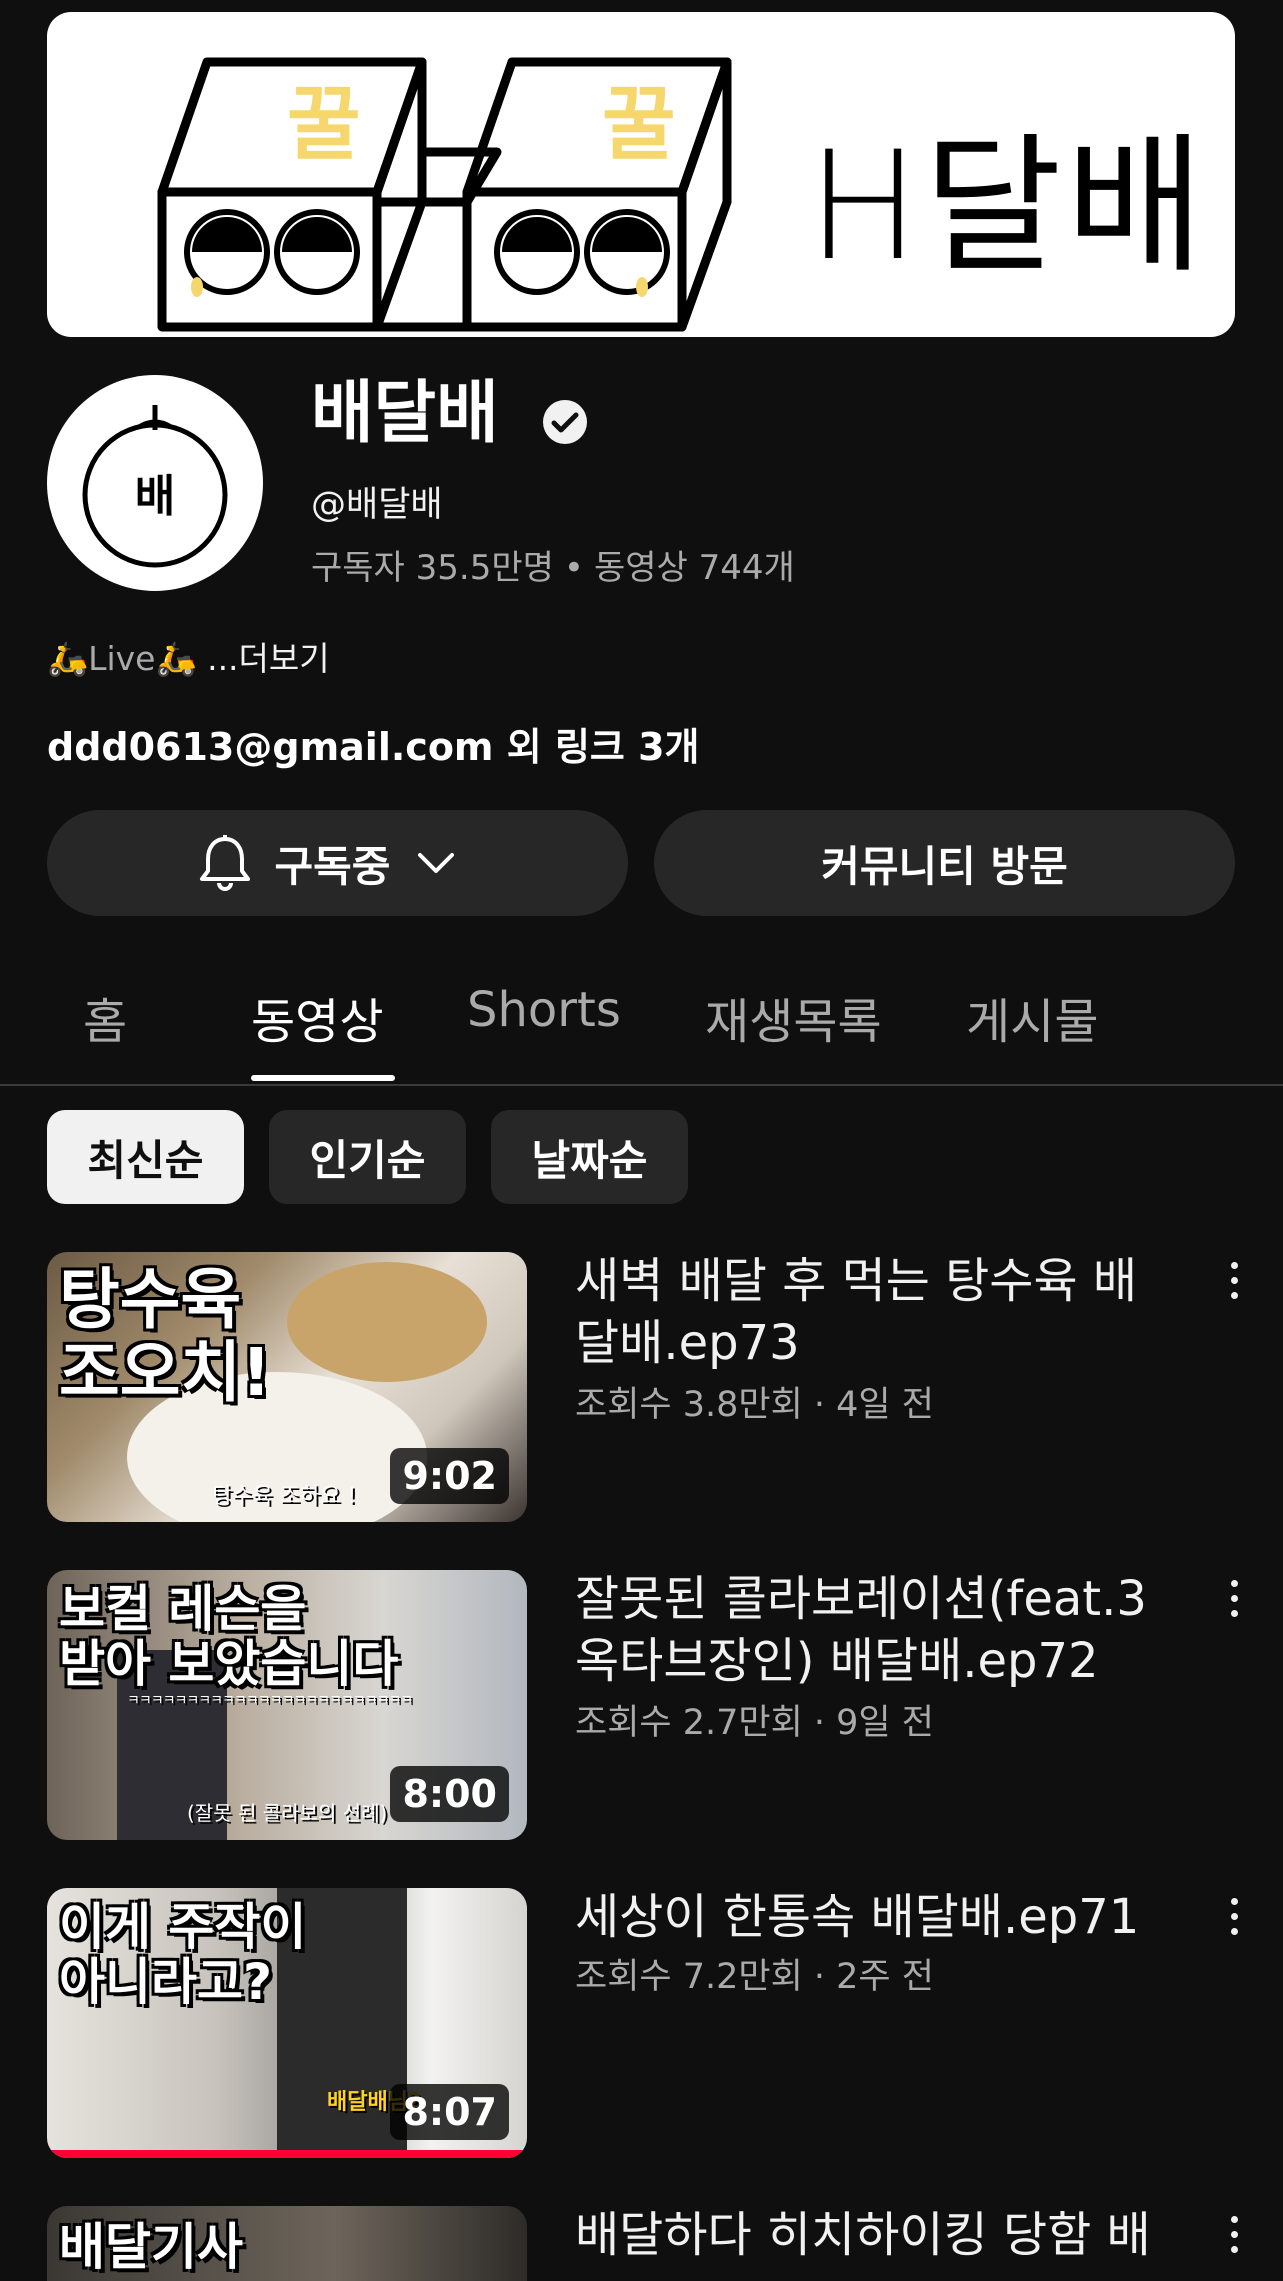  Describe the element at coordinates (122, 658) in the screenshot. I see `description-text: Live` at that location.